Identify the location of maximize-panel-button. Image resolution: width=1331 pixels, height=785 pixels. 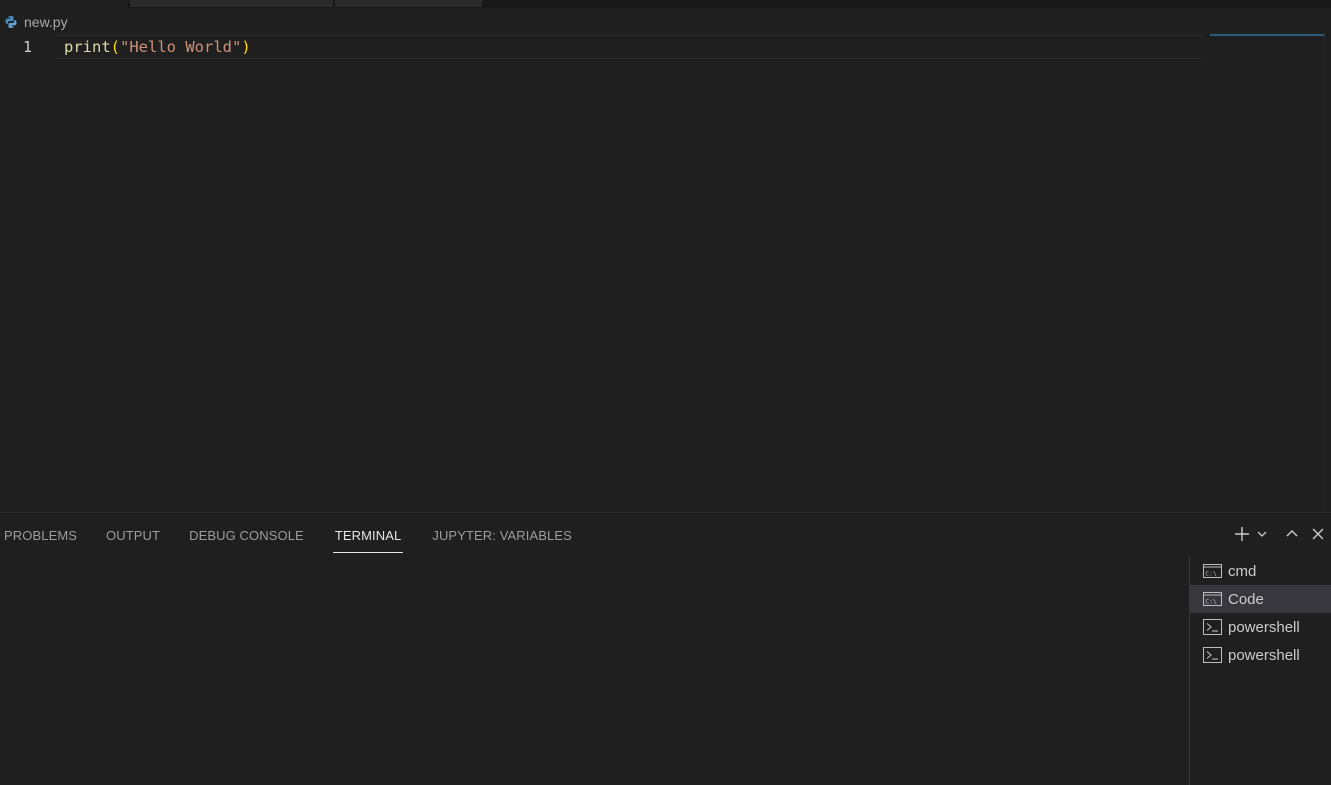
(1292, 536).